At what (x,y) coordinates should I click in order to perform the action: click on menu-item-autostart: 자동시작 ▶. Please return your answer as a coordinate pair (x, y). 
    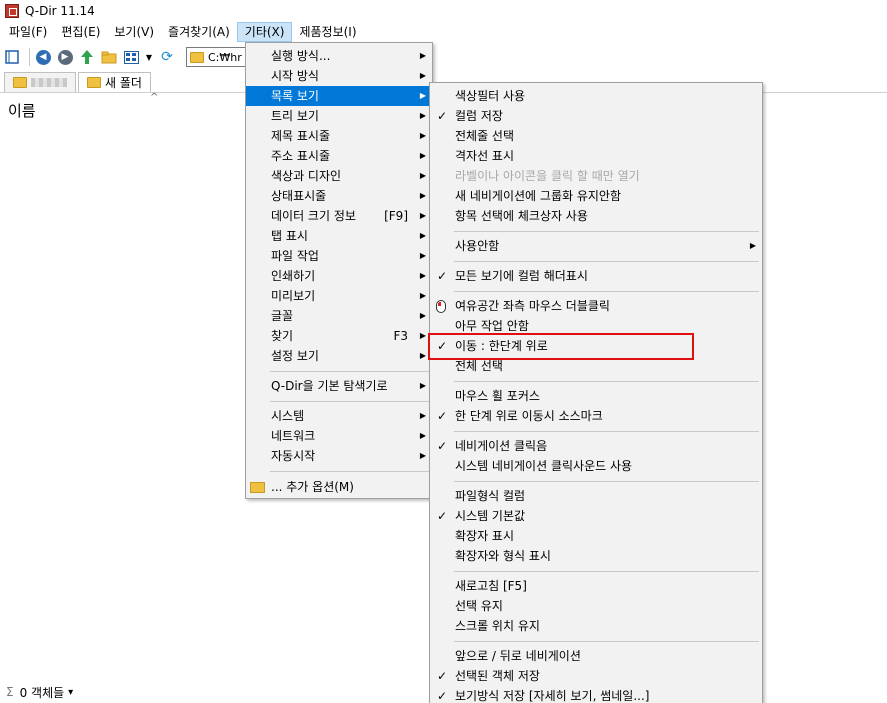
    Looking at the image, I should click on (339, 456).